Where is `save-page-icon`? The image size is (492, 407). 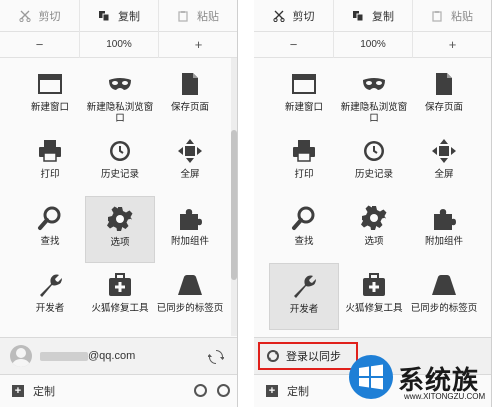 save-page-icon is located at coordinates (444, 84).